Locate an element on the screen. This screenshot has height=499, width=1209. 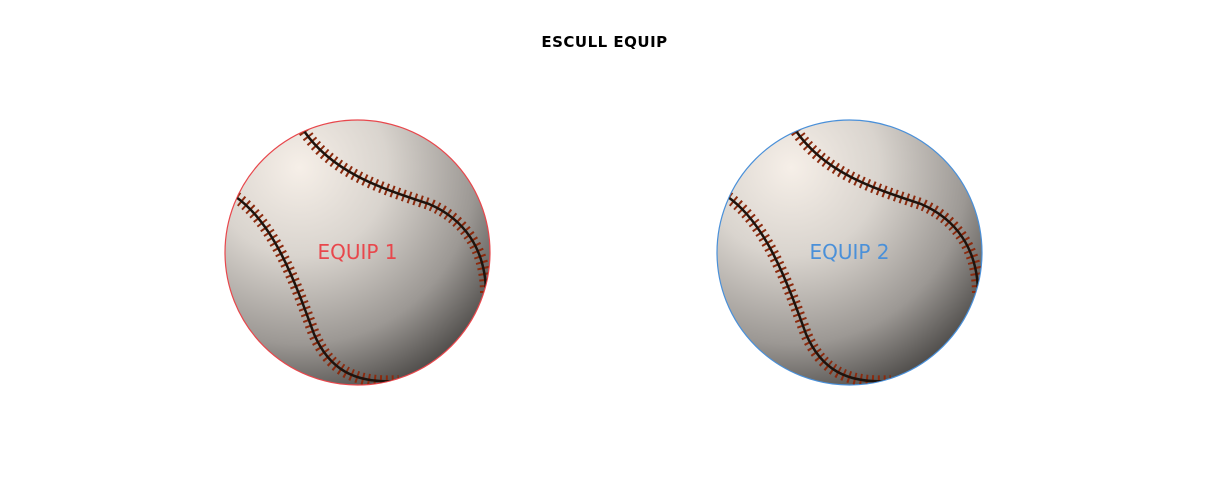
page-title: ESCULL EQUIP is located at coordinates (604, 42).